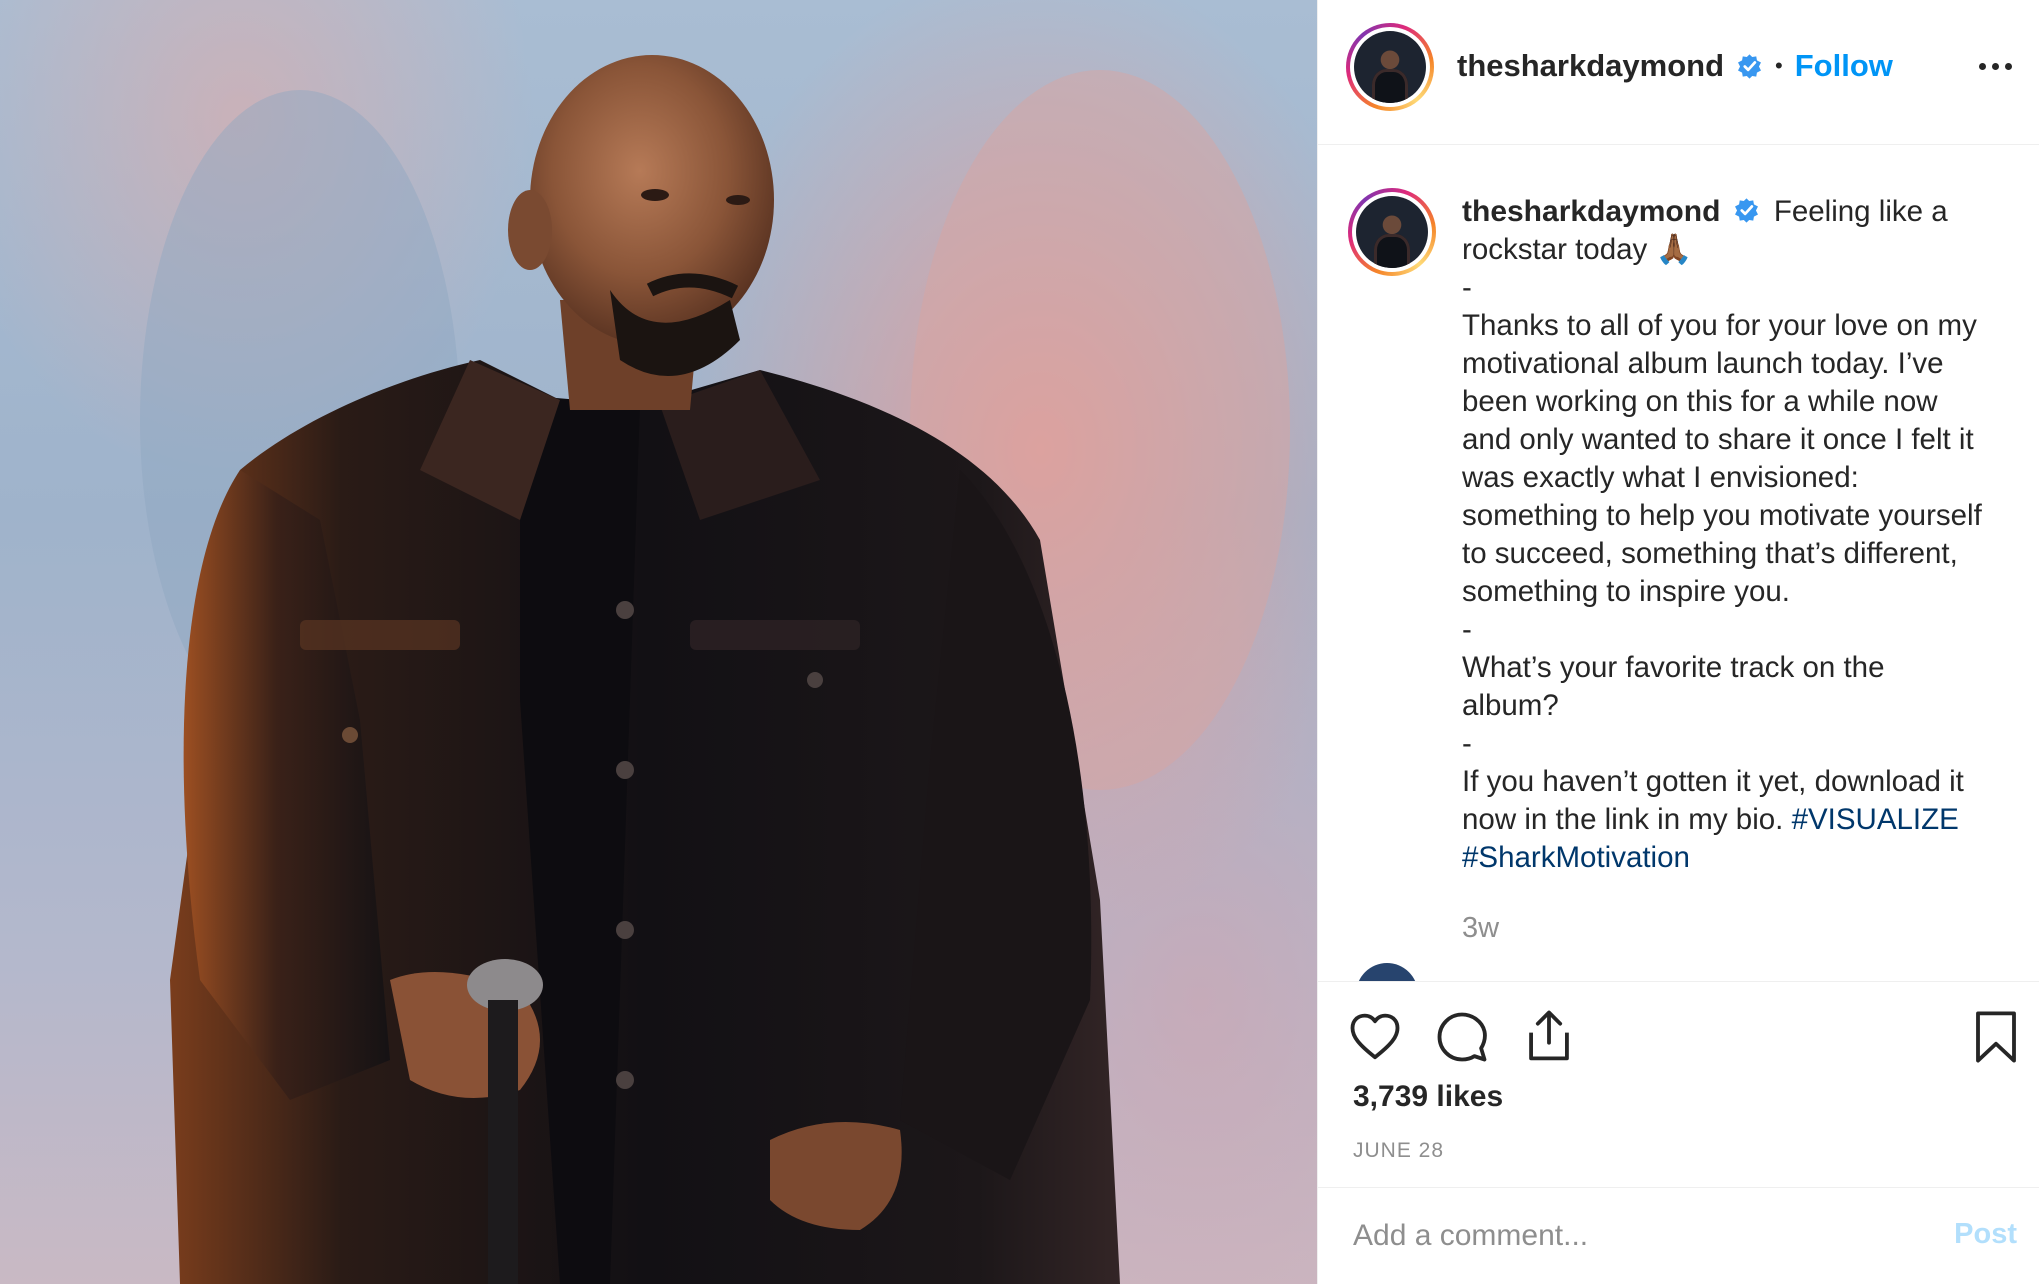  Describe the element at coordinates (1678, 982) in the screenshot. I see `actions-divider` at that location.